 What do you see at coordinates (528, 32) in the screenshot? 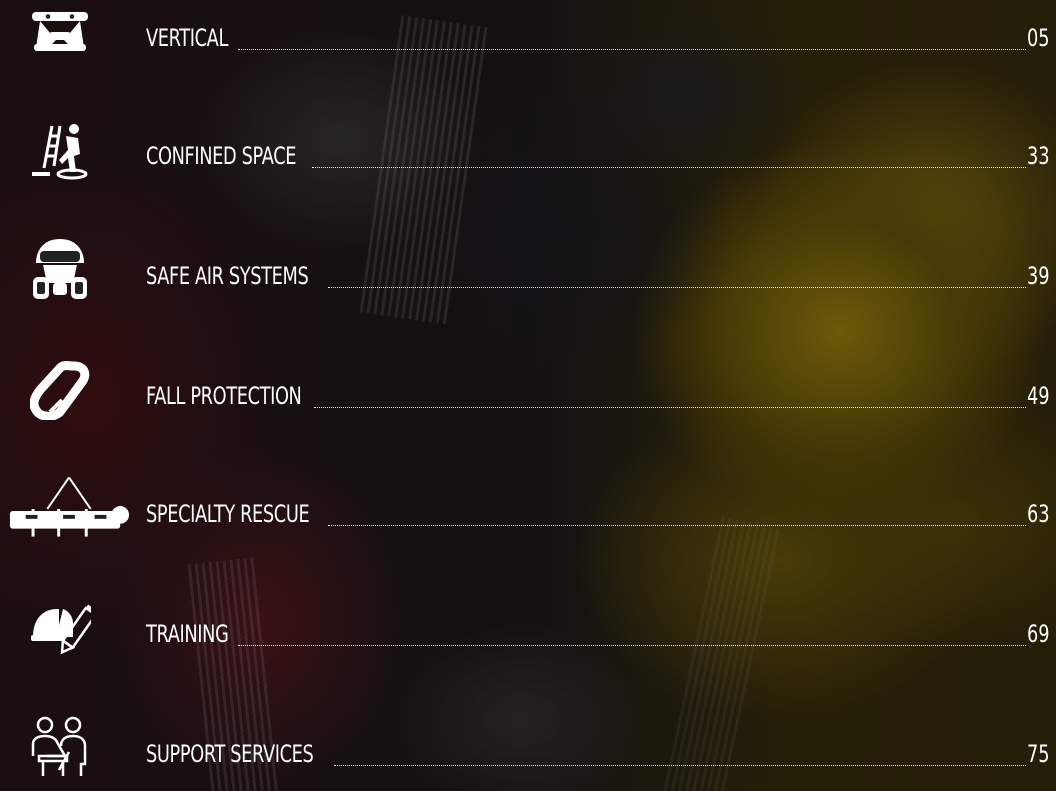
I see `toc-entry-vertical: VERTICAL 05` at bounding box center [528, 32].